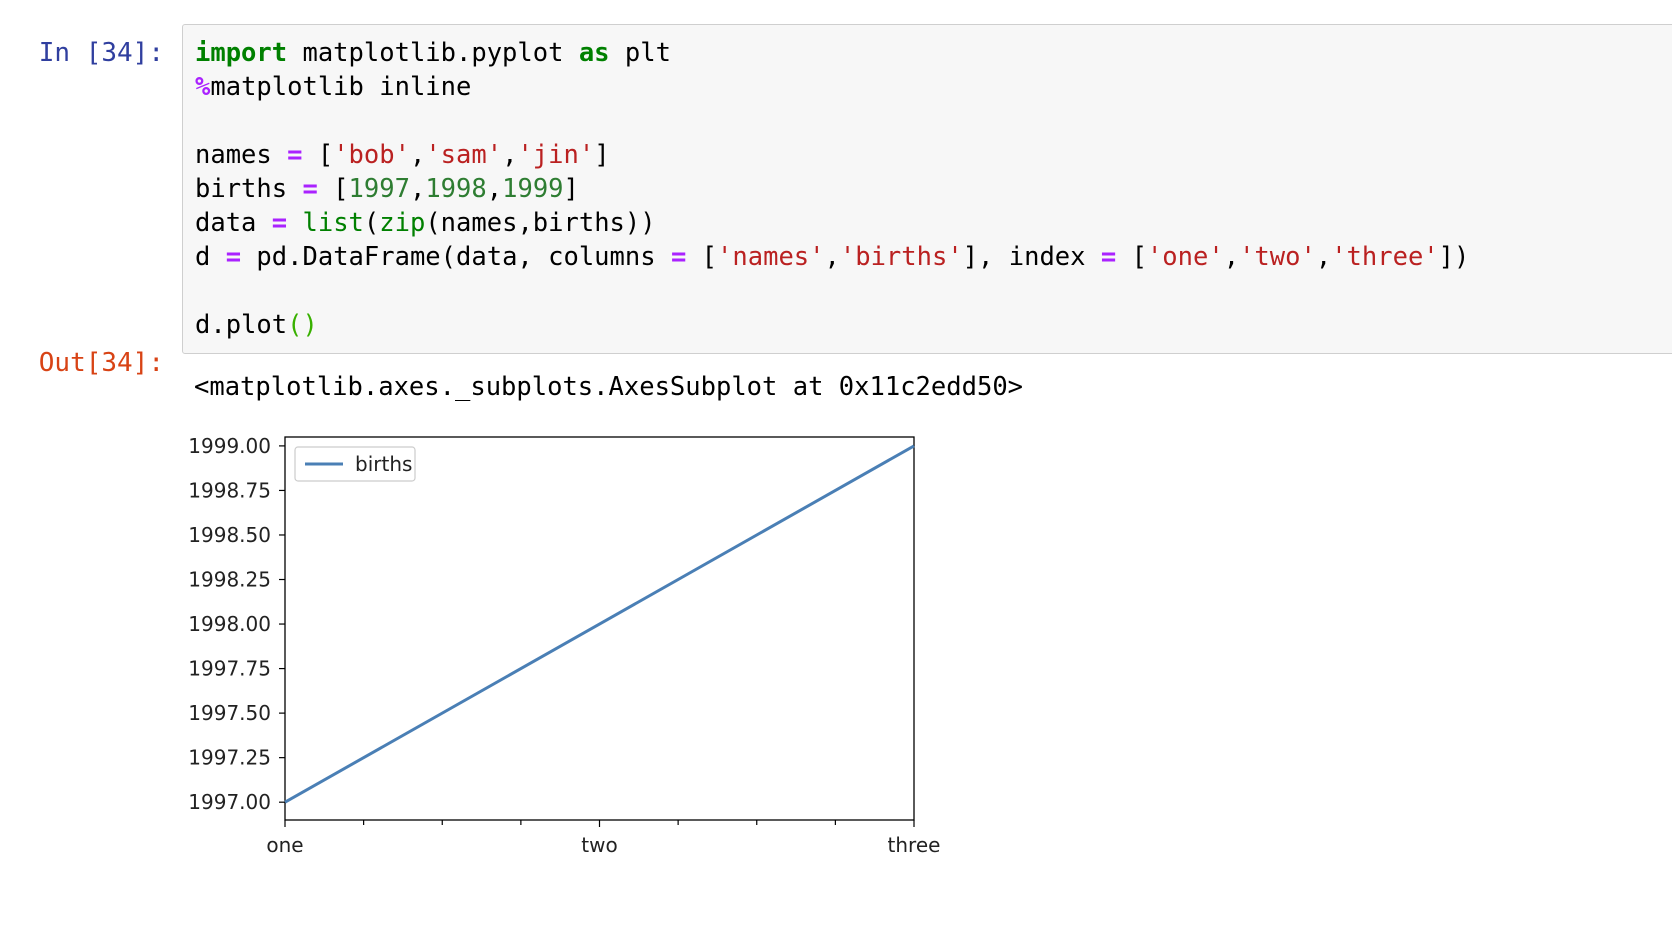 This screenshot has width=1672, height=926. I want to click on code-token: ], index, so click(1031, 257).